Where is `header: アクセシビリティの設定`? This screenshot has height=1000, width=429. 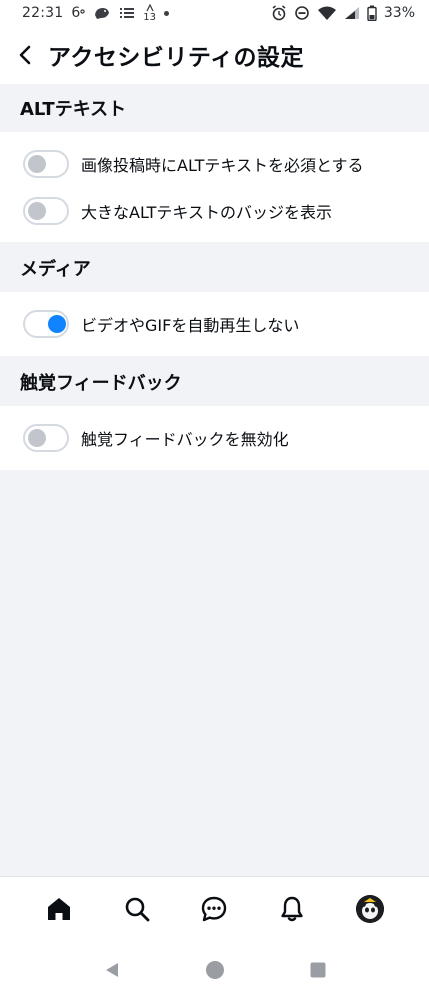
header: アクセシビリティの設定 is located at coordinates (214, 55).